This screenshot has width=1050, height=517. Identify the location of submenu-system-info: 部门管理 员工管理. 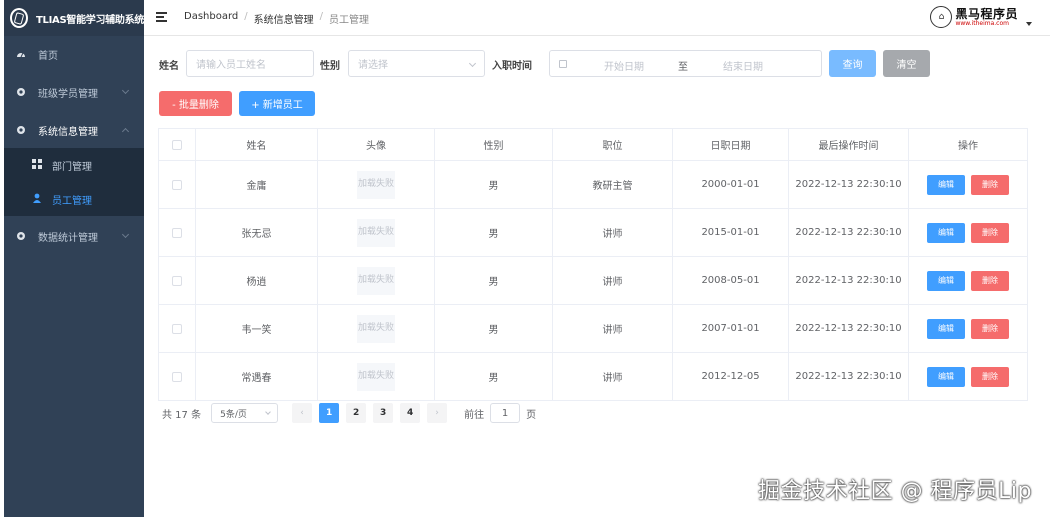
(74, 182).